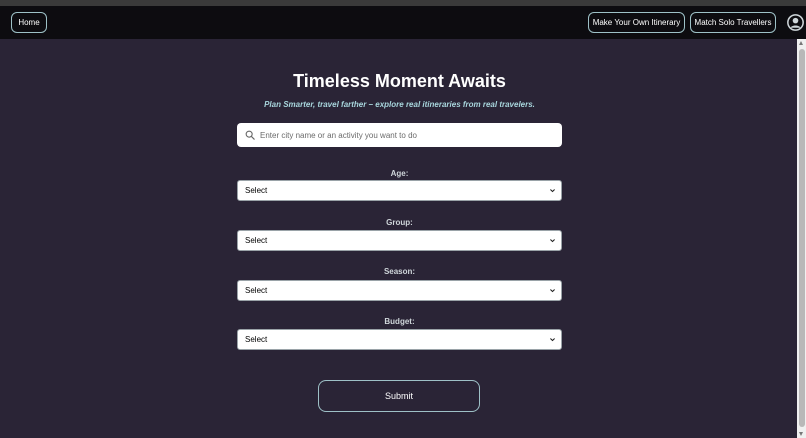 The height and width of the screenshot is (438, 806). I want to click on budget-select: Select, so click(399, 339).